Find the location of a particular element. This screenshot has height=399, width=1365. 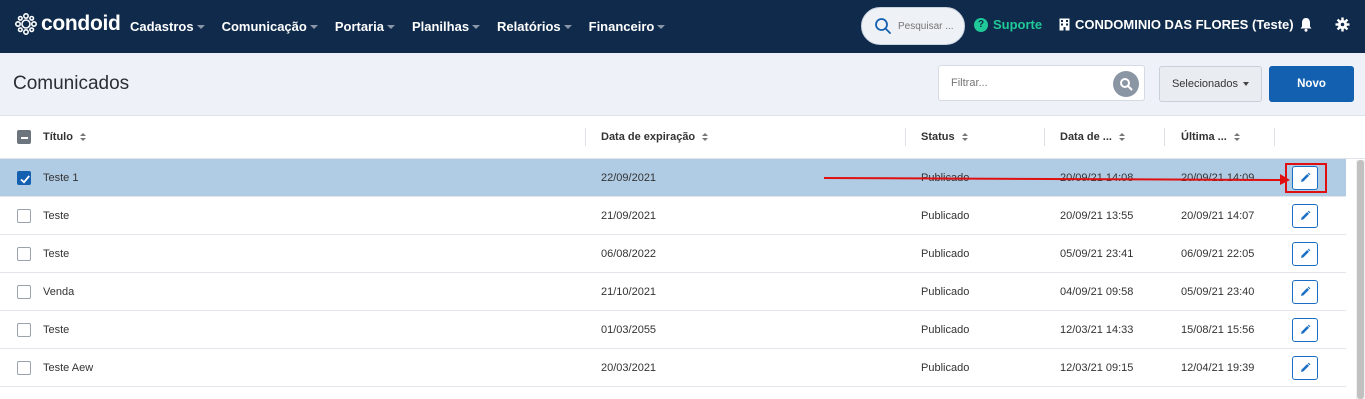

menu-label: Portaria is located at coordinates (359, 26).